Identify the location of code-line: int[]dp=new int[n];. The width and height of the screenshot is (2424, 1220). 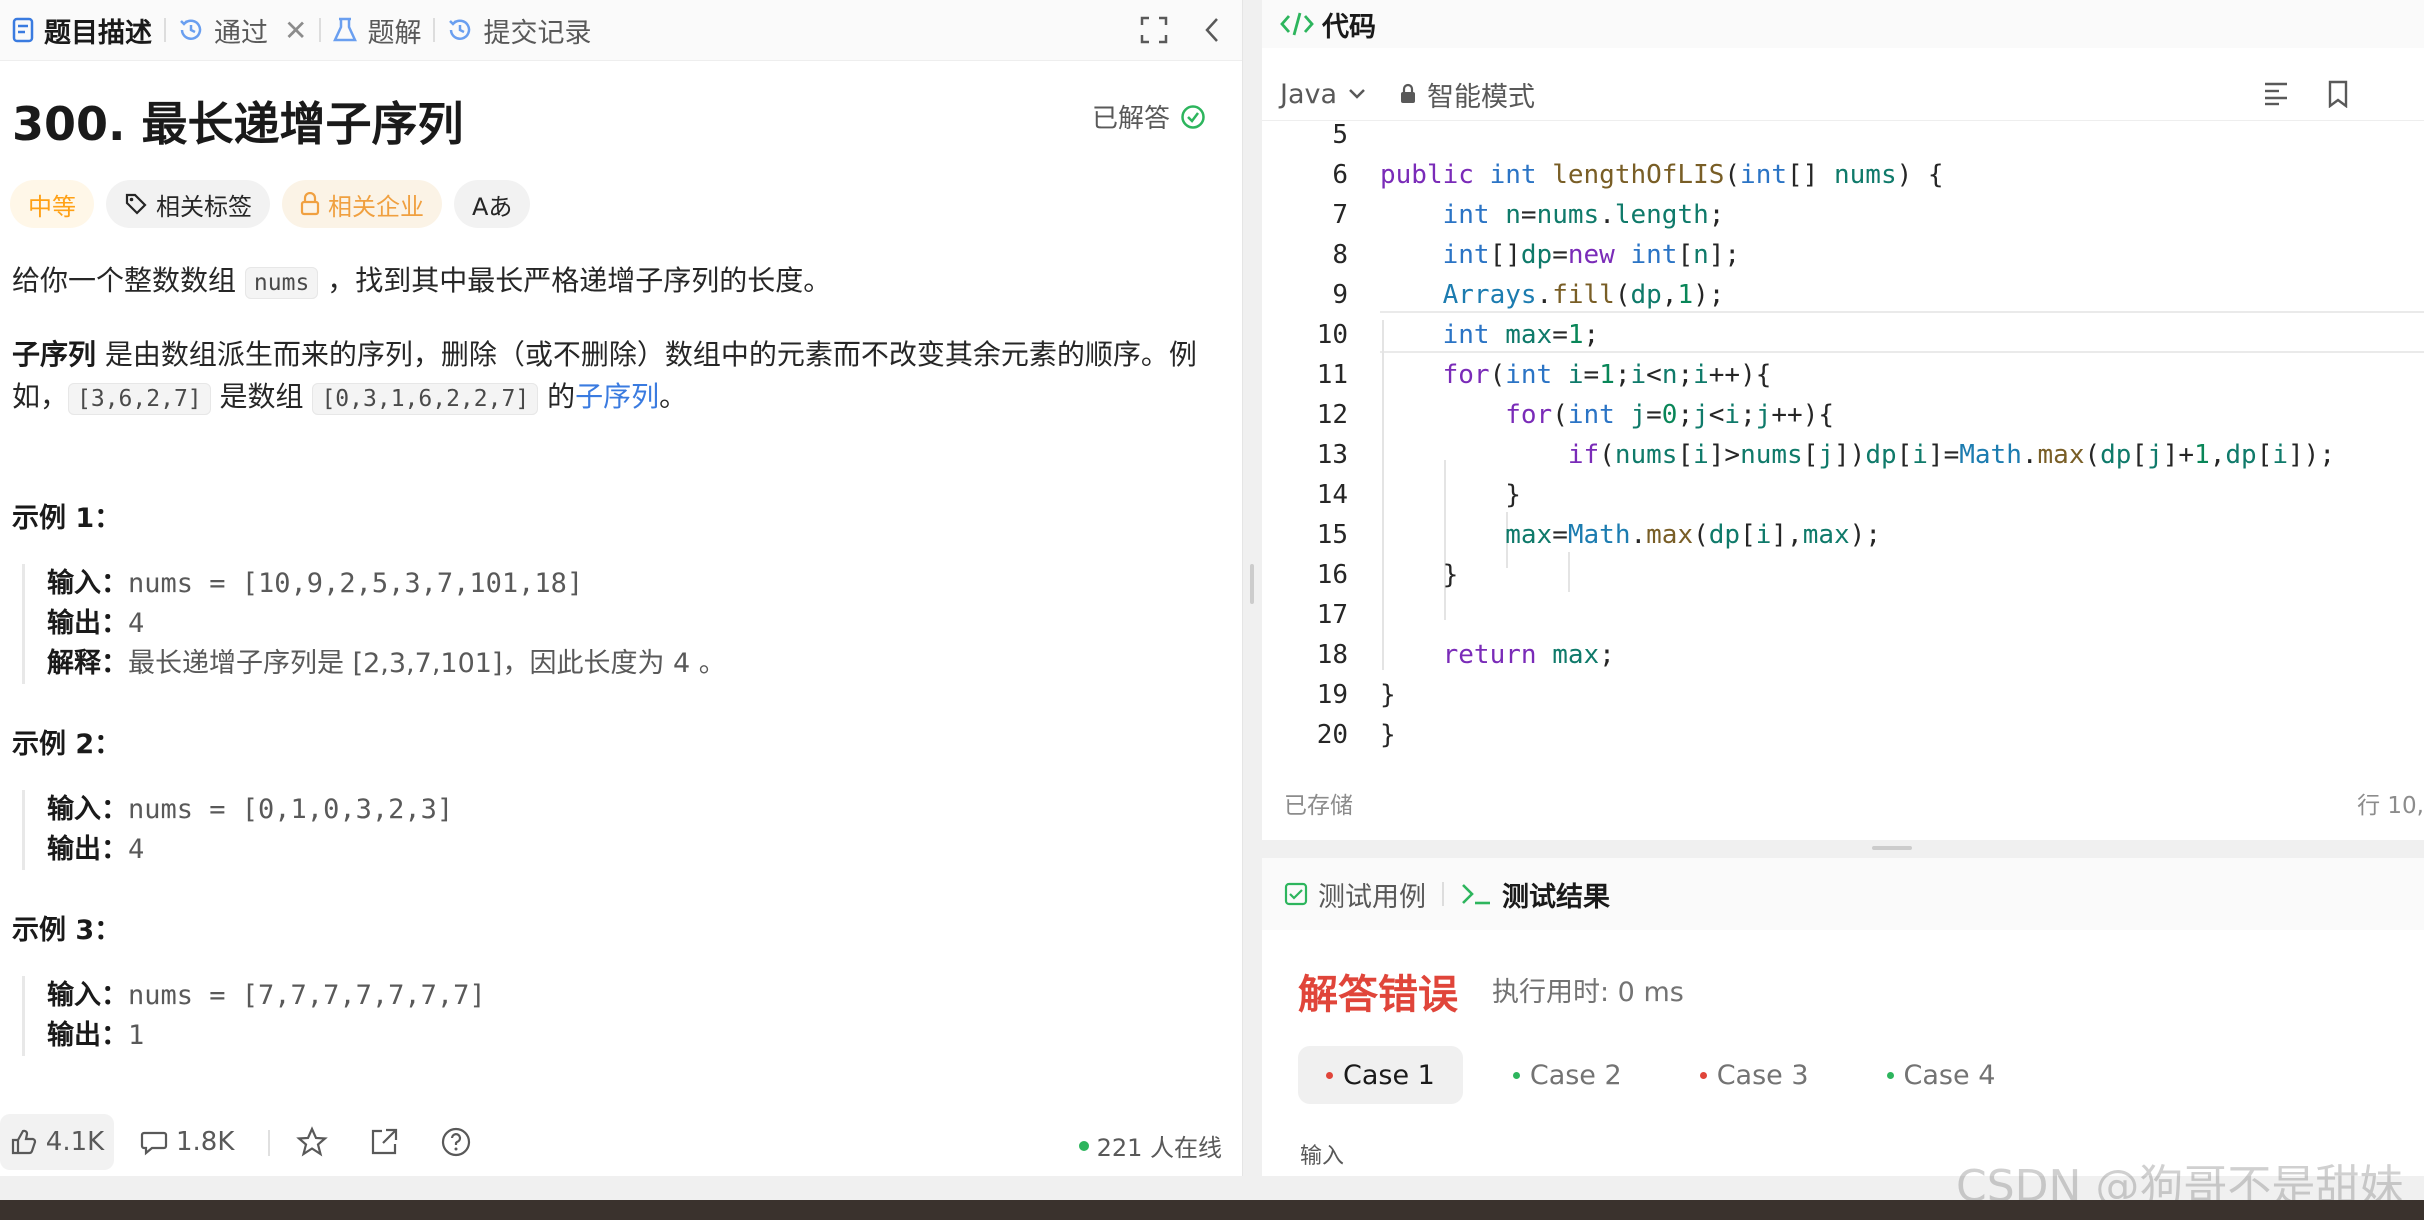
(1591, 255).